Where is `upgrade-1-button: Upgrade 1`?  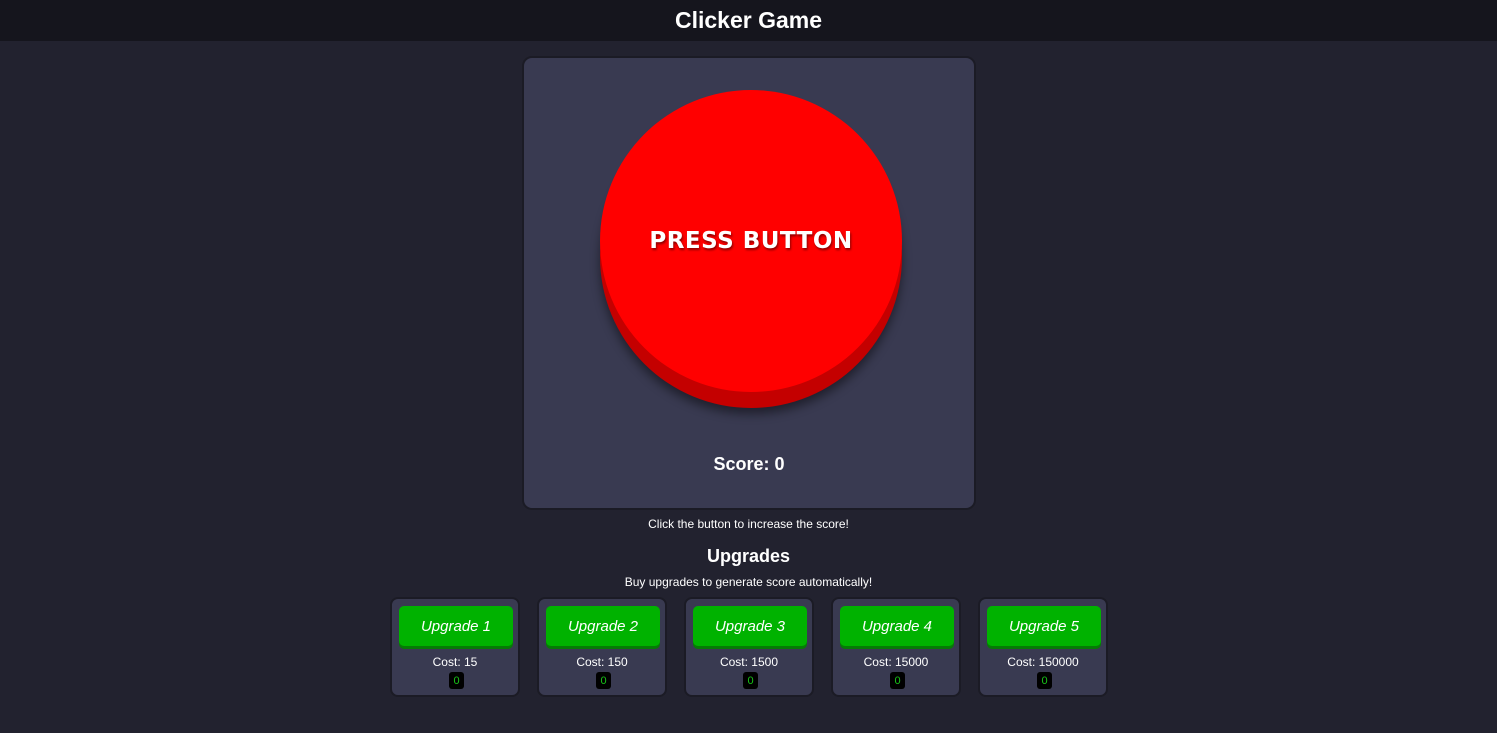 upgrade-1-button: Upgrade 1 is located at coordinates (456, 626).